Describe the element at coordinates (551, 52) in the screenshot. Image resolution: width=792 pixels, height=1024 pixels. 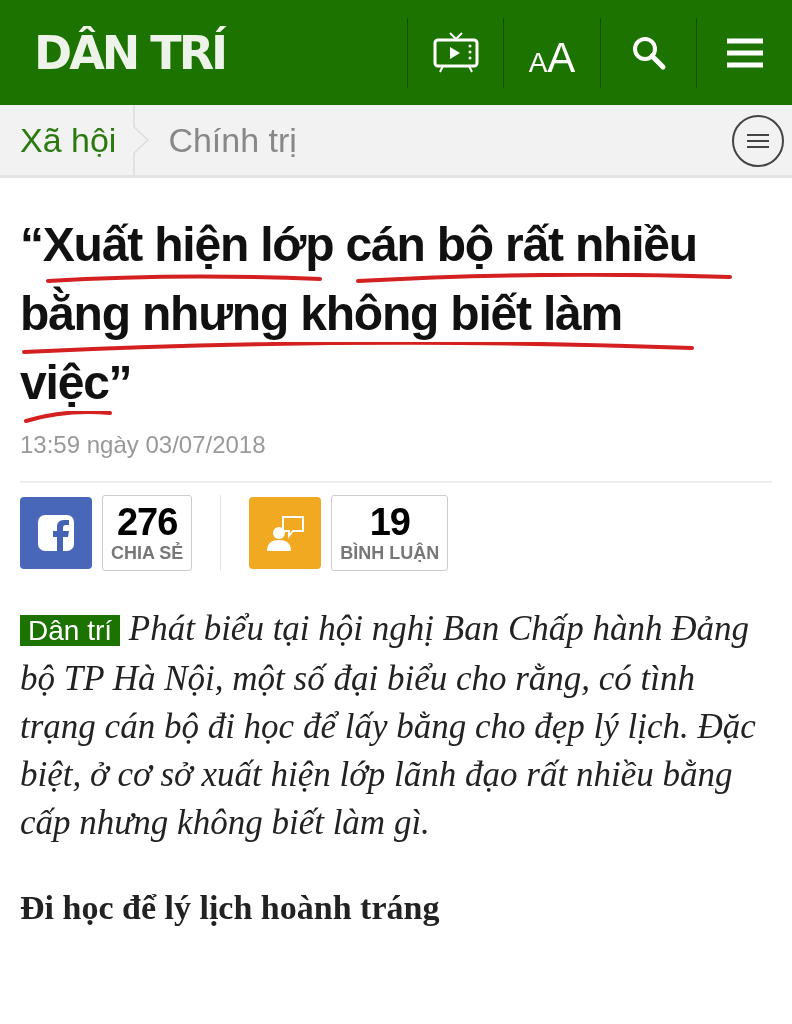
I see `font-size-button: AA` at that location.